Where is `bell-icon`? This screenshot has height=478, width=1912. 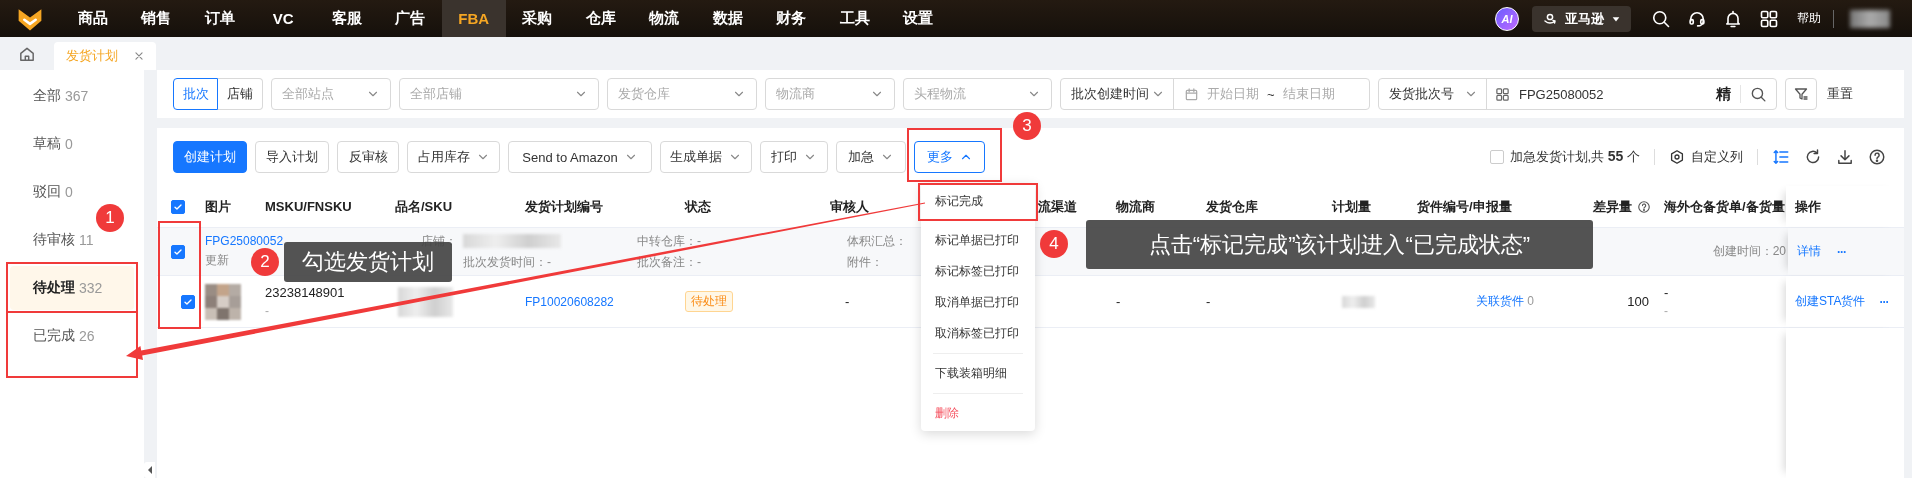
bell-icon is located at coordinates (1733, 18).